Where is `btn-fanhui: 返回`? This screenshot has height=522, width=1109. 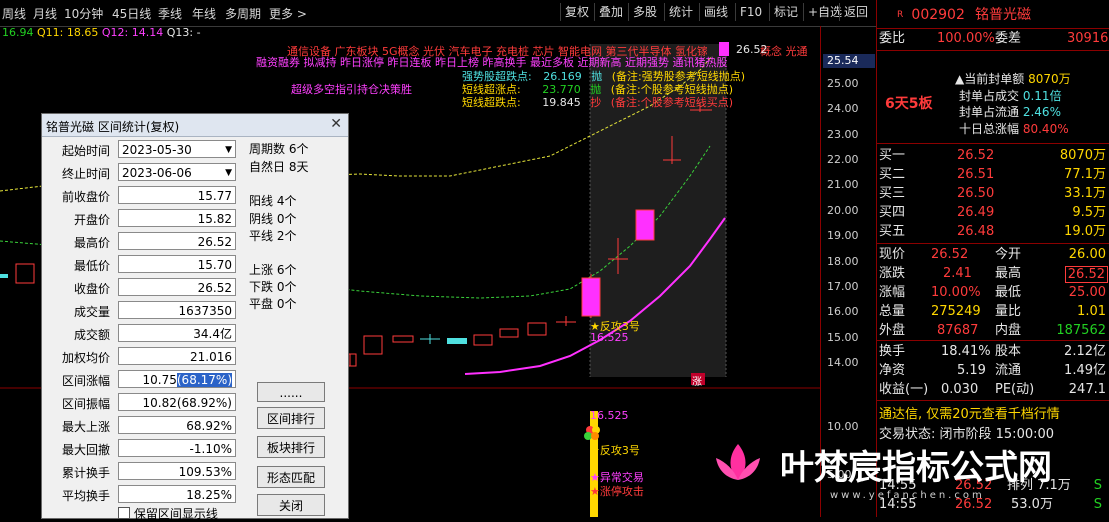 btn-fanhui: 返回 is located at coordinates (855, 12).